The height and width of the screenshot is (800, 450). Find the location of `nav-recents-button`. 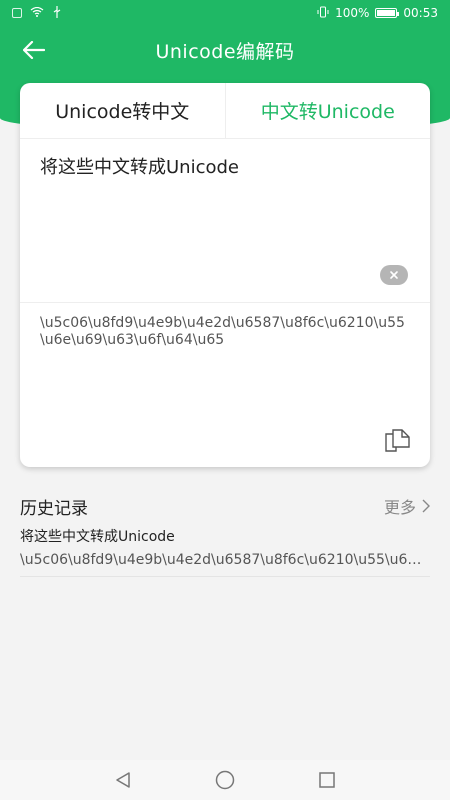

nav-recents-button is located at coordinates (327, 780).